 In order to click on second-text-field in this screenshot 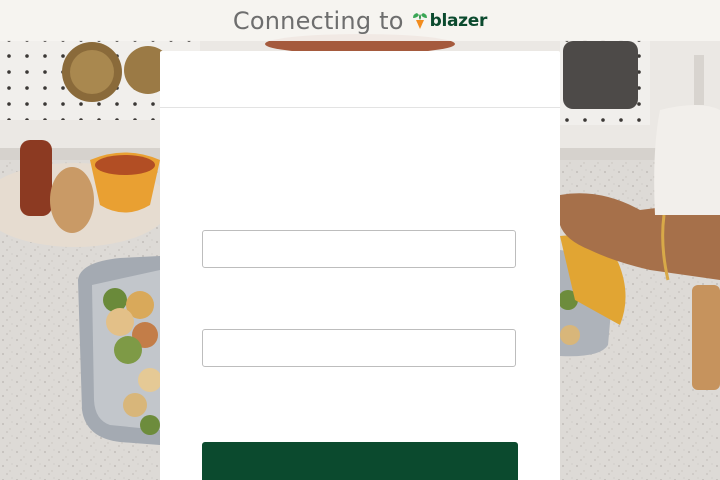, I will do `click(359, 348)`.